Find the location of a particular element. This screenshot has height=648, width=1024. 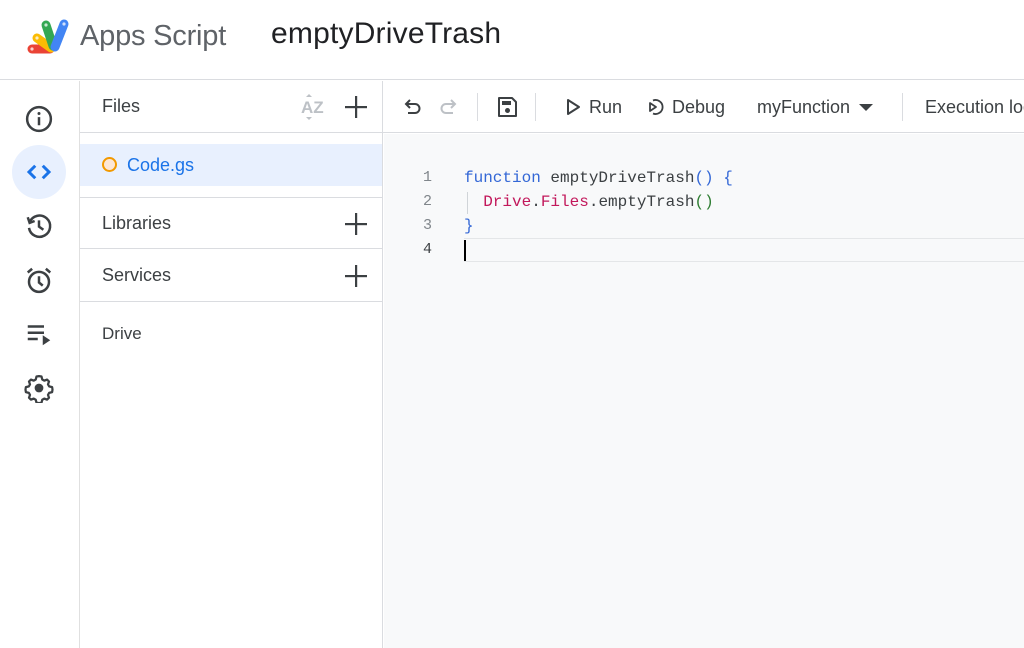

rail-editor-button is located at coordinates (39, 172).